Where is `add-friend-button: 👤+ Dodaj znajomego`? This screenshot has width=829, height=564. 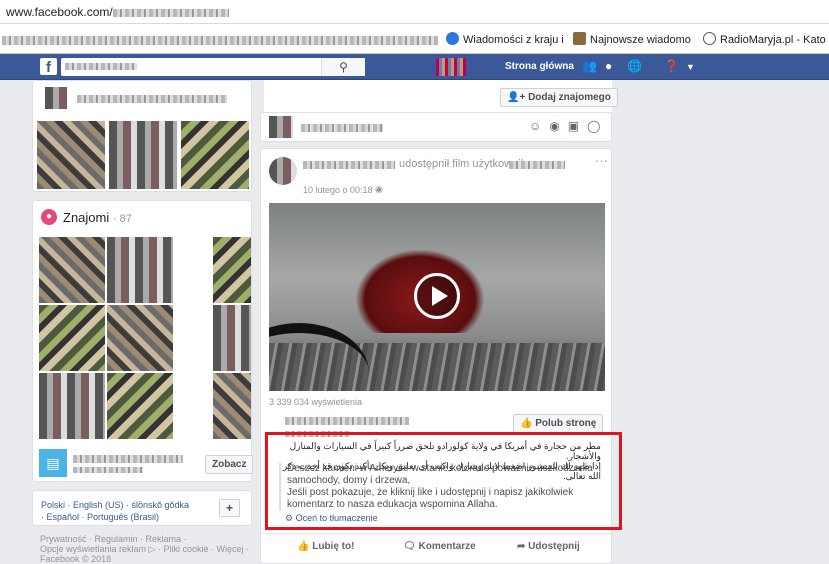
add-friend-button: 👤+ Dodaj znajomego is located at coordinates (559, 97).